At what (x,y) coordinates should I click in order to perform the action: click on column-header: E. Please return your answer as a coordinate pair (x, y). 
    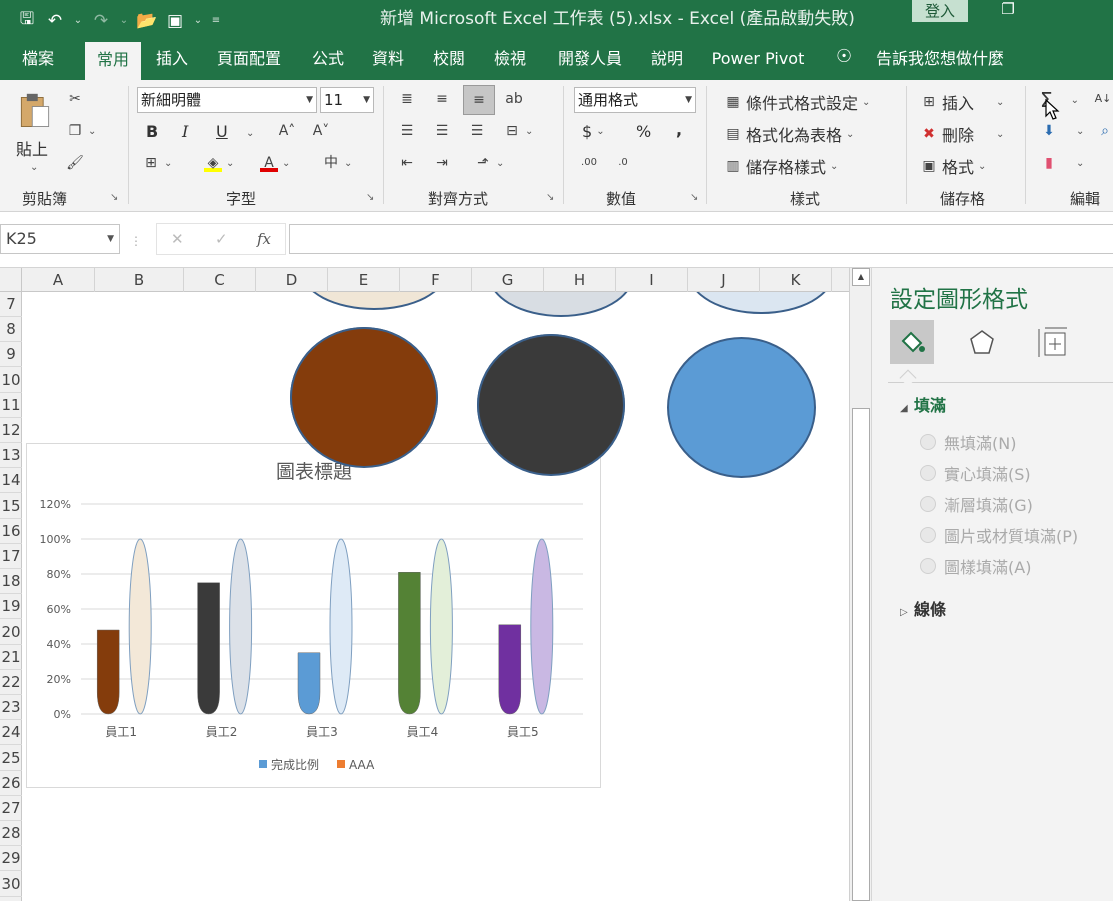
    Looking at the image, I should click on (364, 280).